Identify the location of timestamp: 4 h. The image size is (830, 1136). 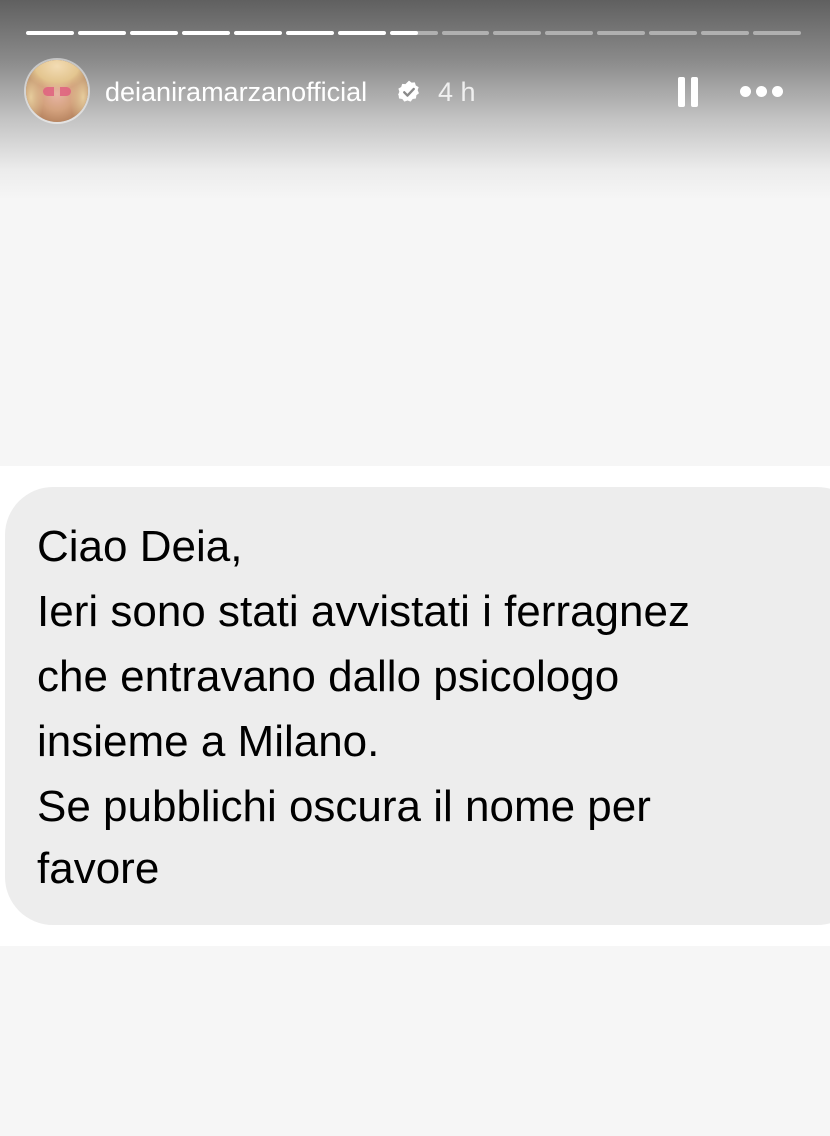
(457, 92).